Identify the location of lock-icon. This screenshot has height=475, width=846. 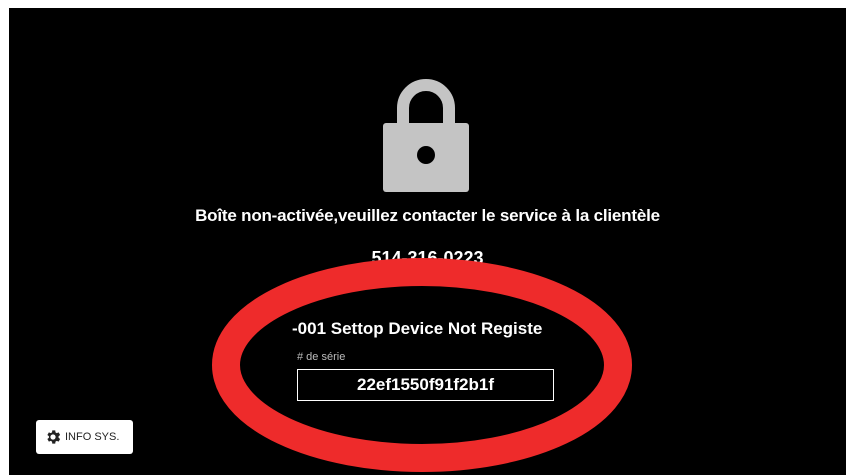
(426, 135).